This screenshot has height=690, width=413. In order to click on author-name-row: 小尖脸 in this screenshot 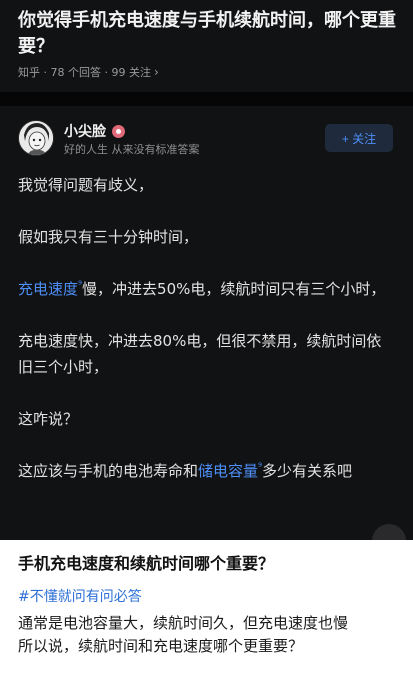, I will do `click(94, 131)`.